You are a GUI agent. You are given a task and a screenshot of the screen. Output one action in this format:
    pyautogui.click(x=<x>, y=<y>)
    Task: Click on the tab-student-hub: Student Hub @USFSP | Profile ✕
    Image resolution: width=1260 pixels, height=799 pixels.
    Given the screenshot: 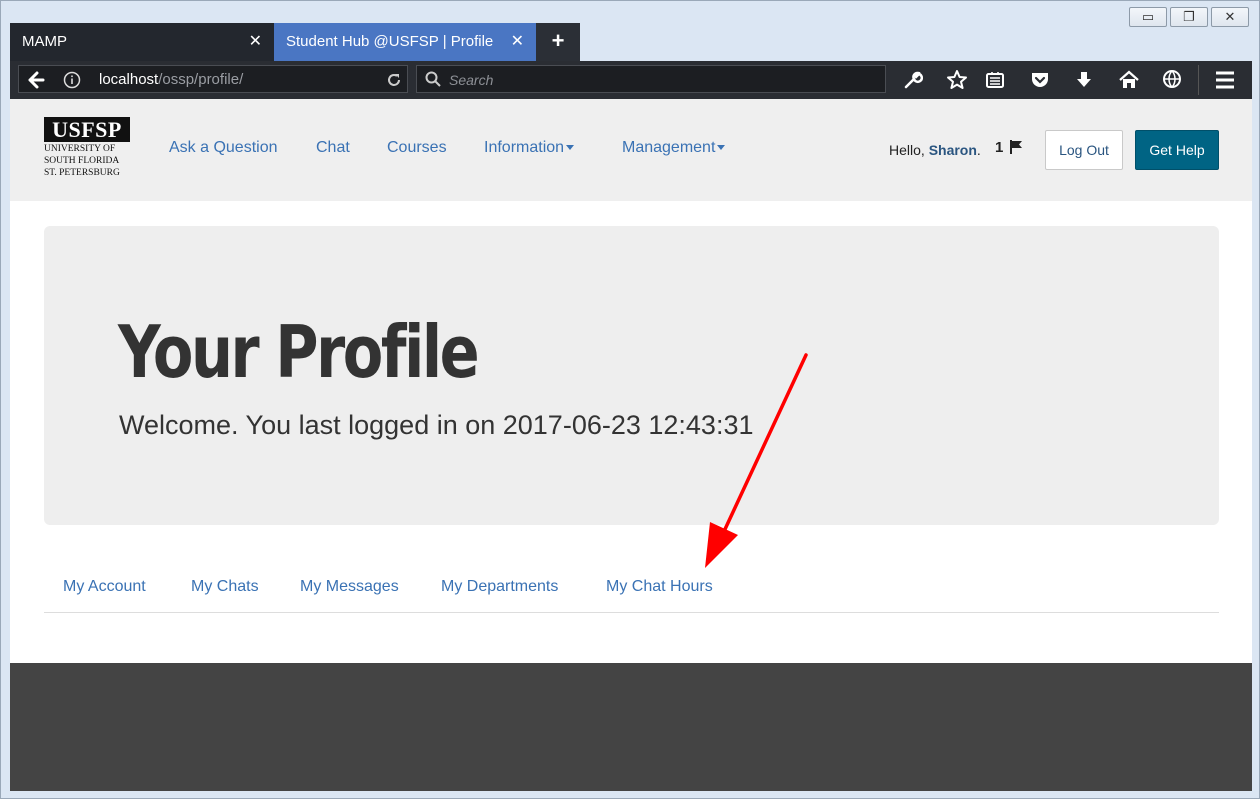 What is the action you would take?
    pyautogui.click(x=405, y=42)
    